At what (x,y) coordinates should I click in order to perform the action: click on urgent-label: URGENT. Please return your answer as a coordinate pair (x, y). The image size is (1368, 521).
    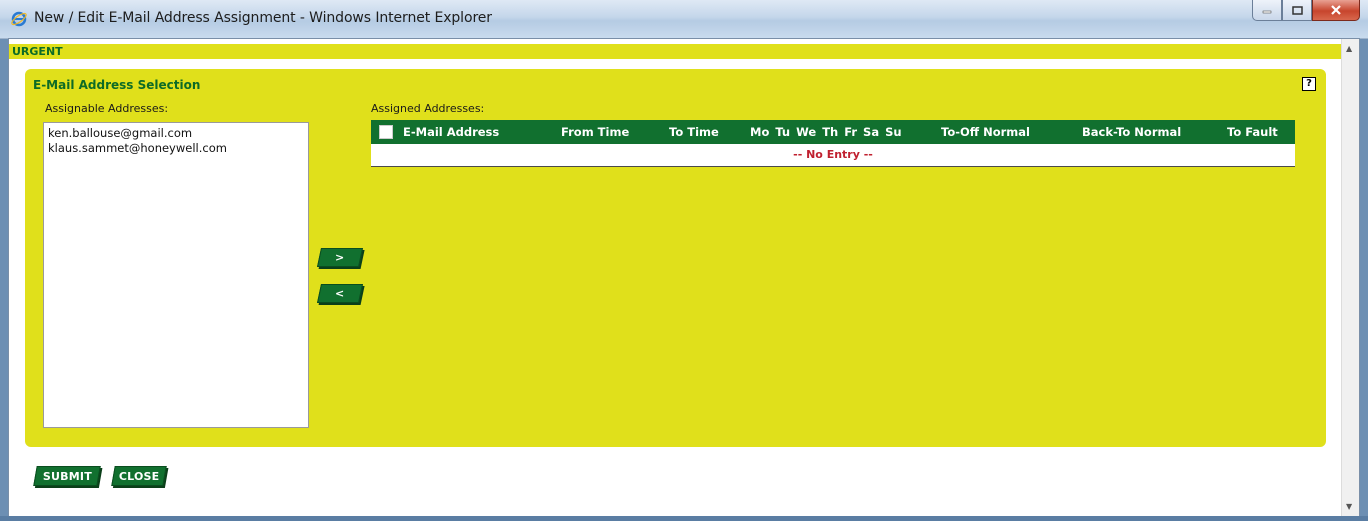
    Looking at the image, I should click on (37, 51).